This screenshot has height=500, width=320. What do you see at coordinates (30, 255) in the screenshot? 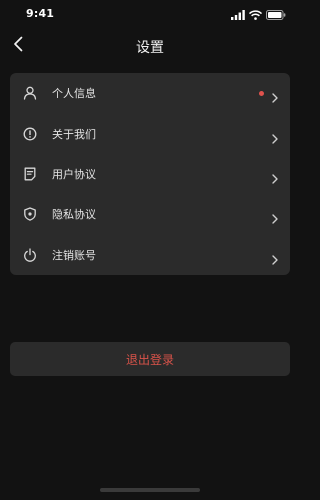
I see `power-icon` at bounding box center [30, 255].